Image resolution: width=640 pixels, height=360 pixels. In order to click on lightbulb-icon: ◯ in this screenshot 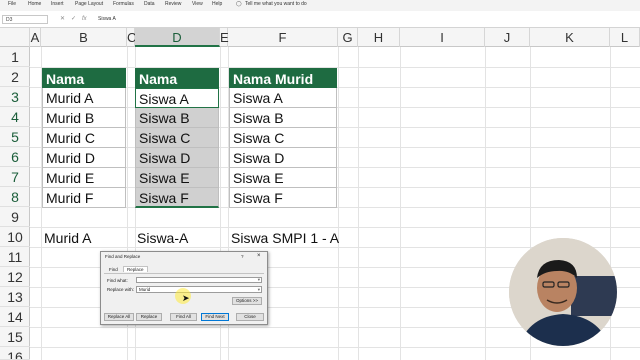, I will do `click(239, 4)`.